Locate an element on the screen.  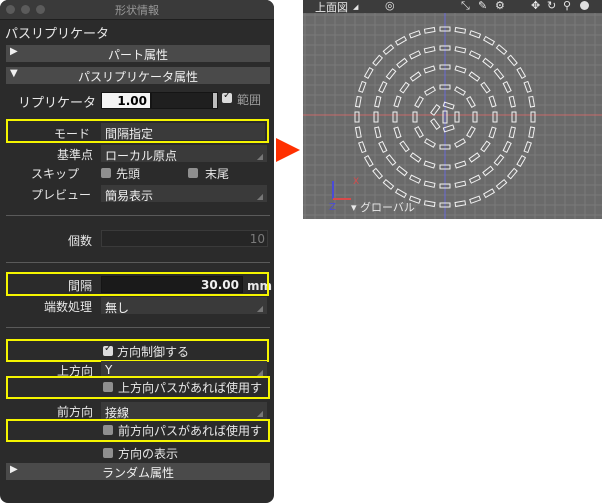
section-part-attributes: ▶ パート属性 is located at coordinates (138, 53).